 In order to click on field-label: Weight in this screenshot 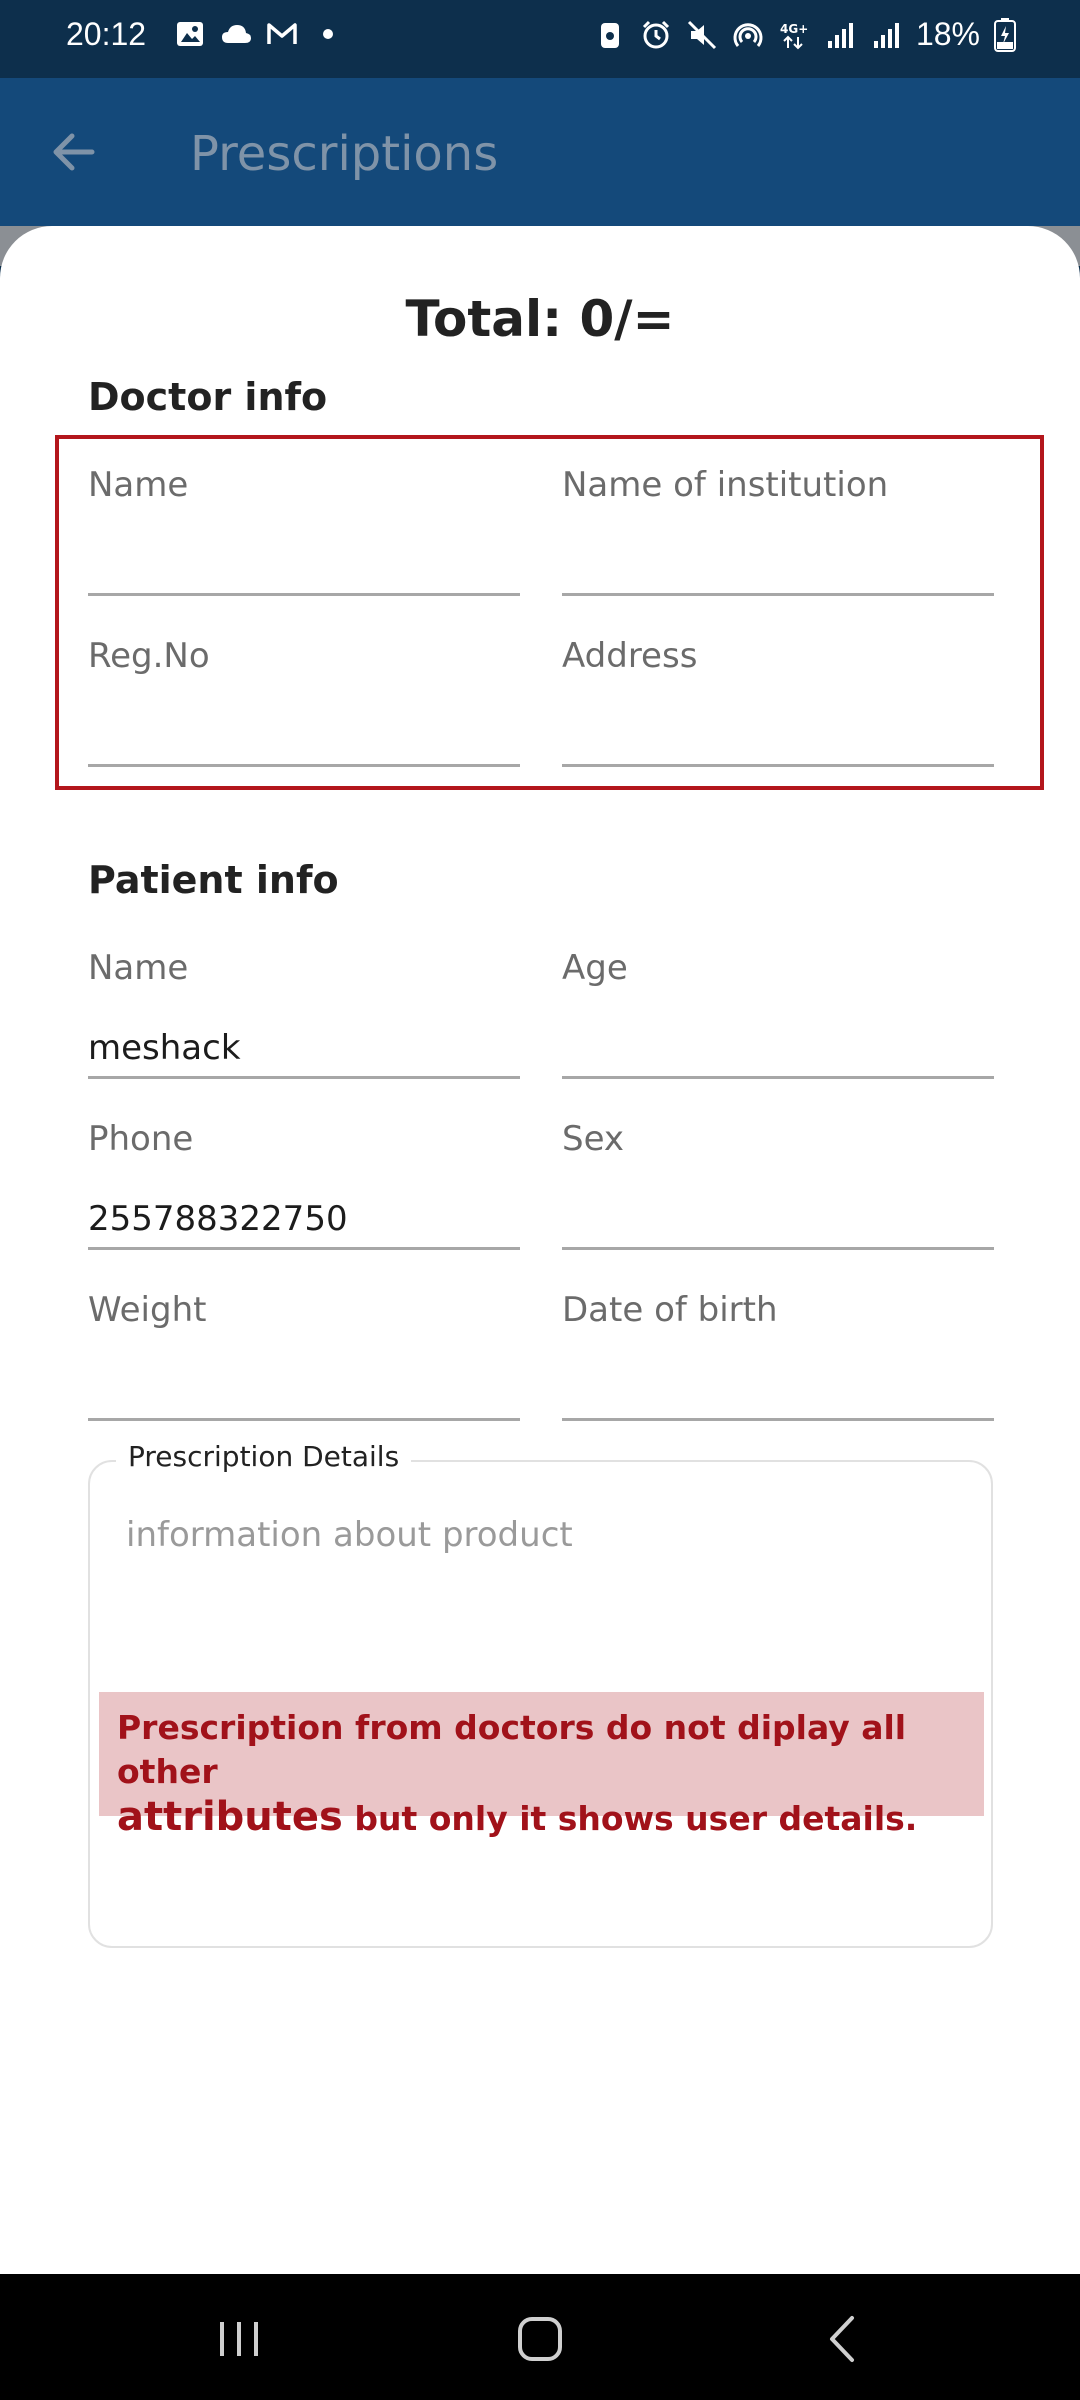, I will do `click(147, 1310)`.